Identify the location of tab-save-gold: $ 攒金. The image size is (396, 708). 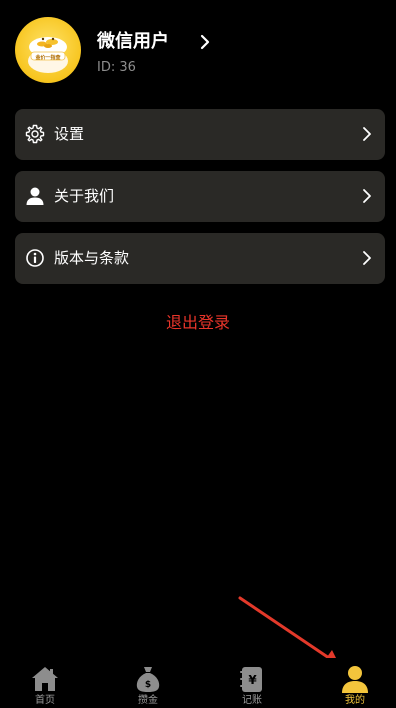
(148, 683).